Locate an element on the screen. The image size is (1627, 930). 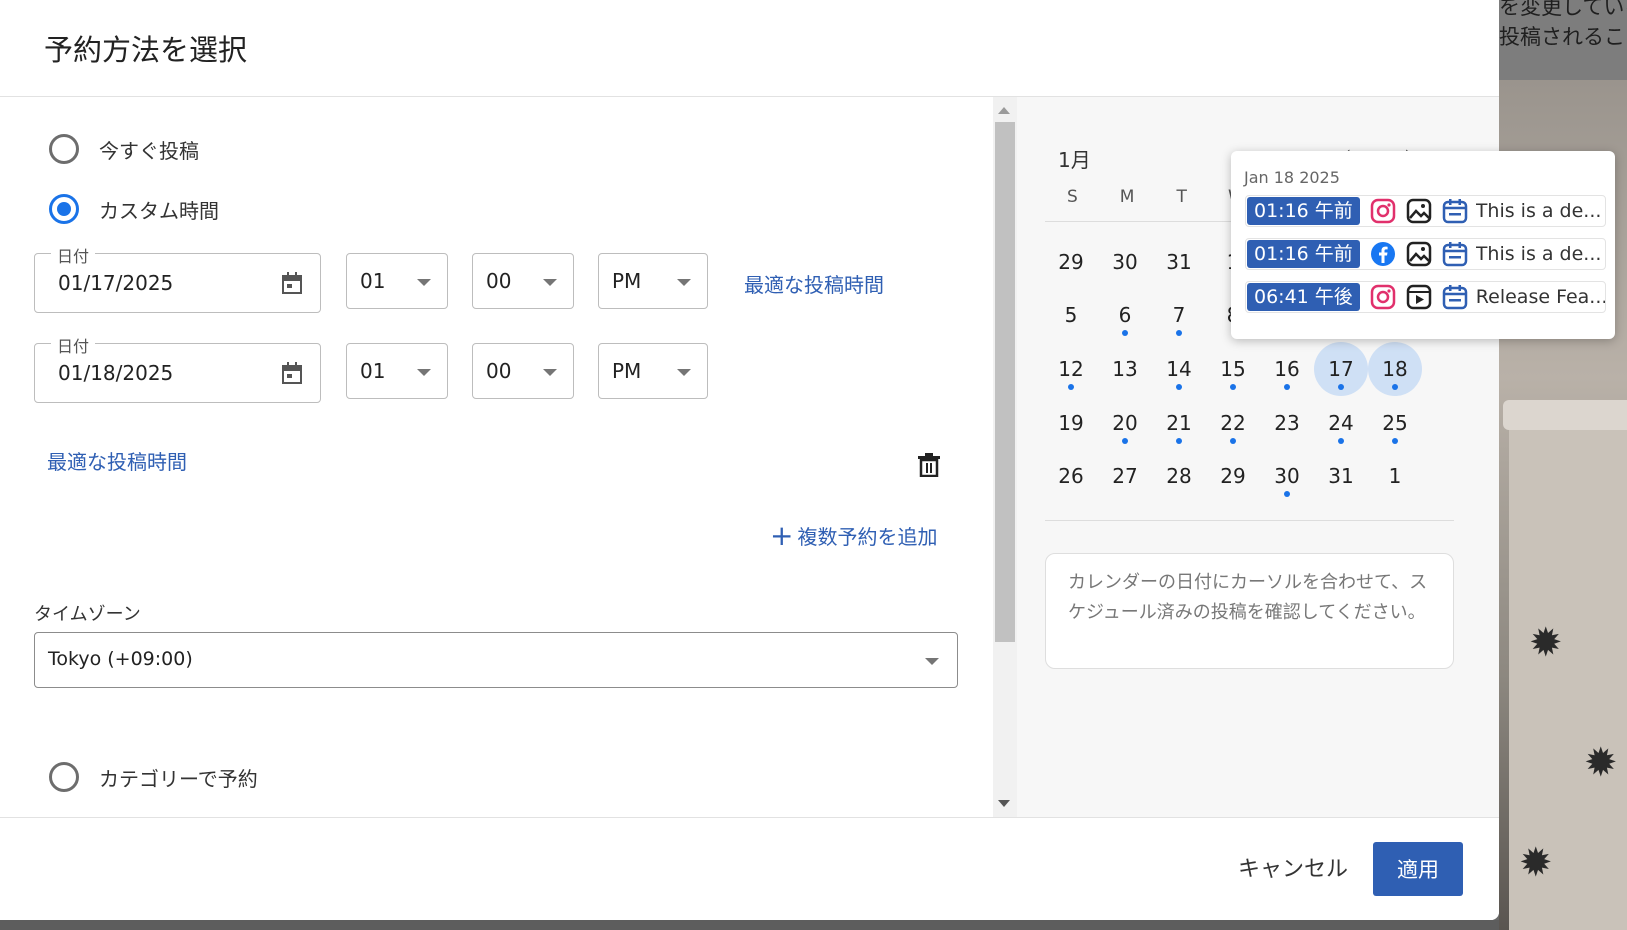
calendar-day: 17 is located at coordinates (1341, 369).